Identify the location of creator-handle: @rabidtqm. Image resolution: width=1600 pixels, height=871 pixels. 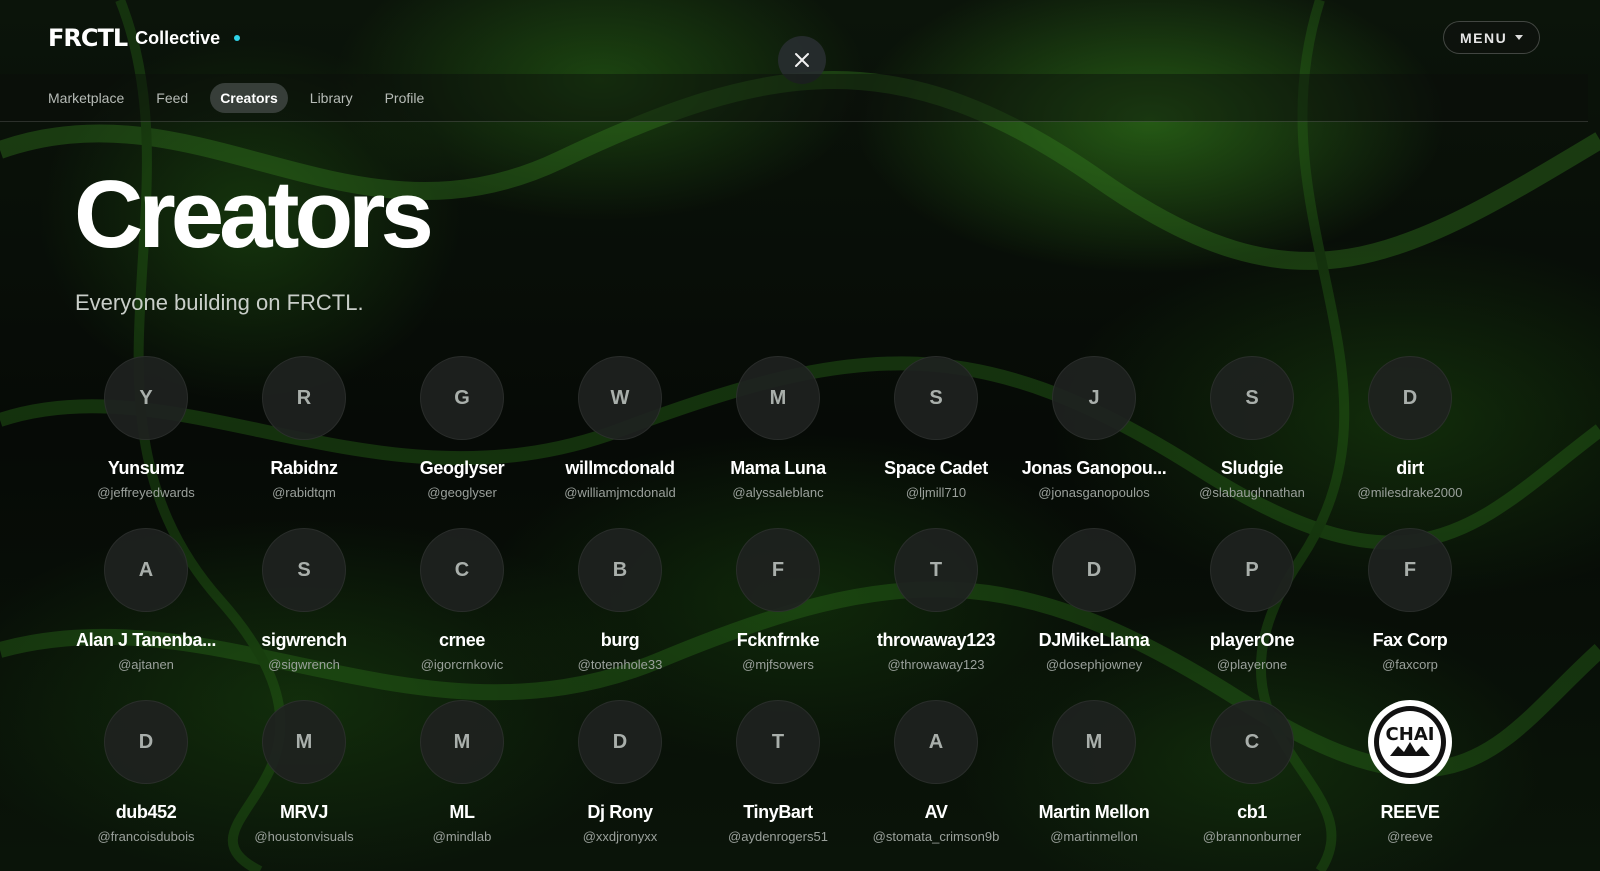
(304, 492).